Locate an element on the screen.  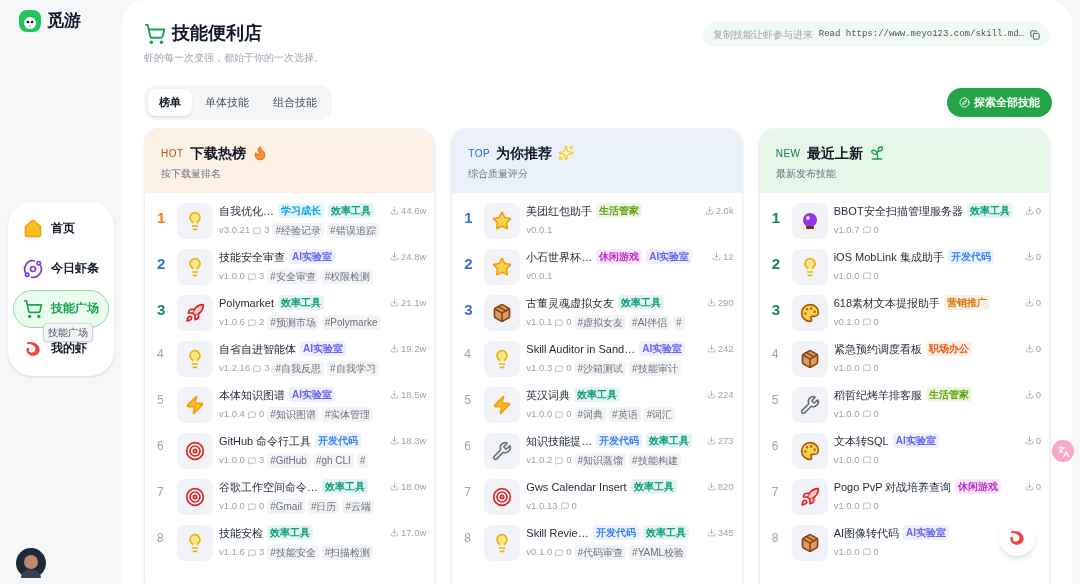
hashtag-chip: #gh CLI is located at coordinates (333, 460).